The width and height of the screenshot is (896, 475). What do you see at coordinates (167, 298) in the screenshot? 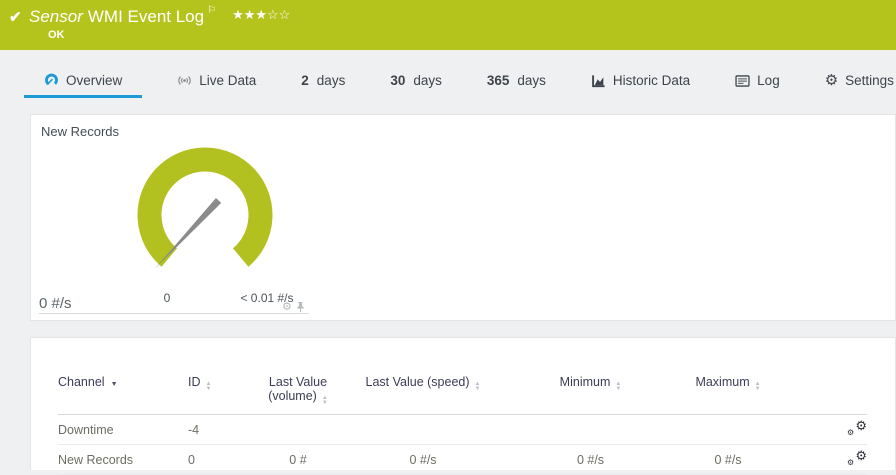
I see `gauge-min-label: 0` at bounding box center [167, 298].